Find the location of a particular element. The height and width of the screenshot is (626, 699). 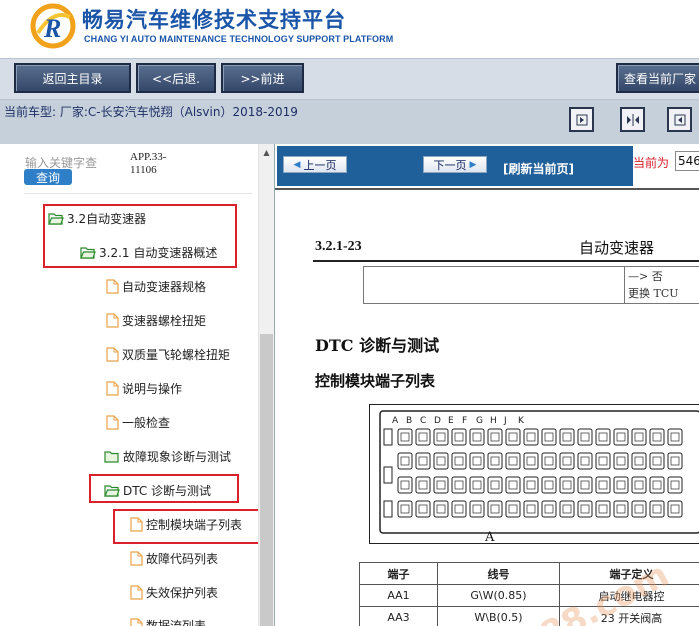

next-page-button: 下一页 ▶ is located at coordinates (455, 164).